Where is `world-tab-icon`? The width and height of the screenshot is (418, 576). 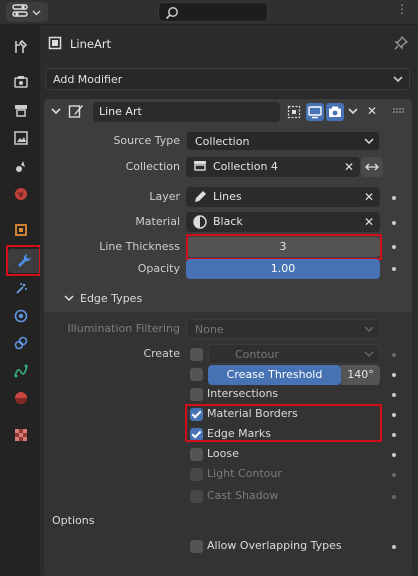 world-tab-icon is located at coordinates (21, 194).